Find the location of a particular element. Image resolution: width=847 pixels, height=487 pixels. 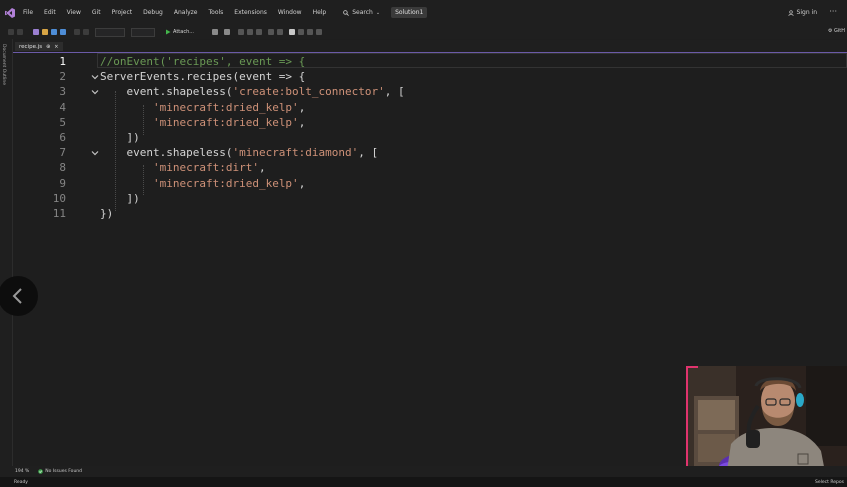

code-line: 6 ]) is located at coordinates (430, 137).